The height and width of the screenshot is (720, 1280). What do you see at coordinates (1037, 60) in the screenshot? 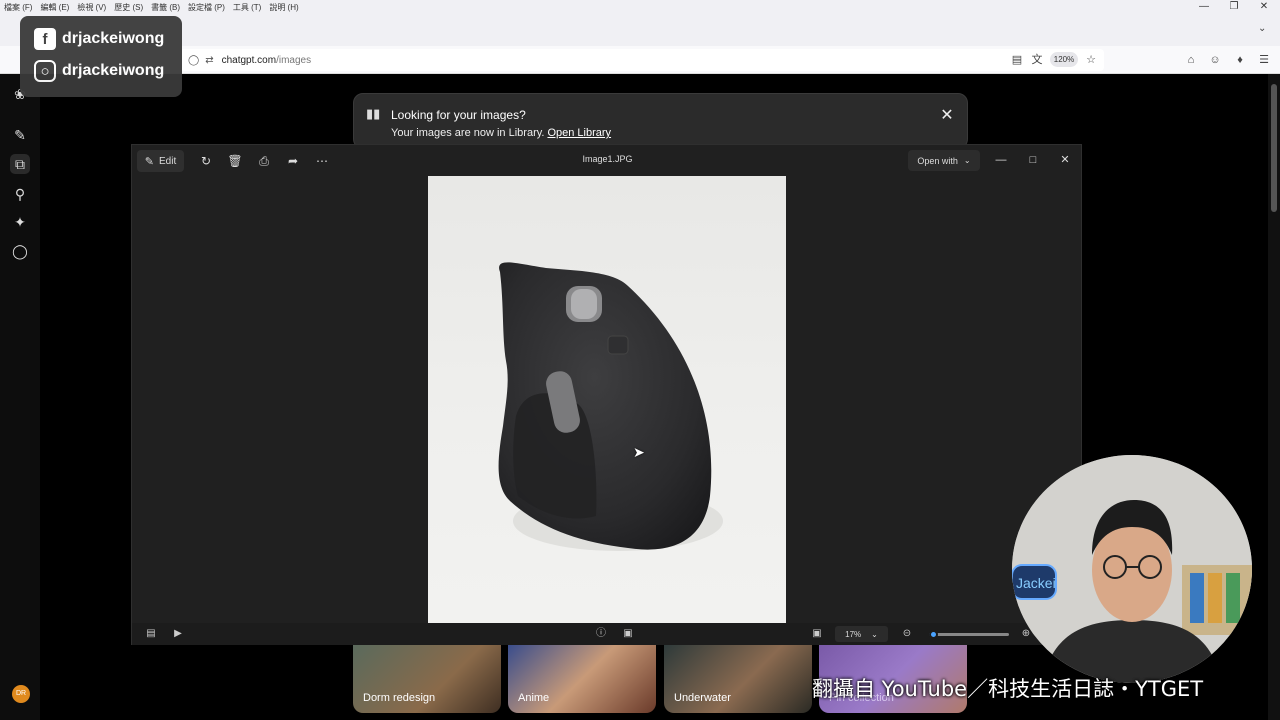
I see `translate-icon: 文` at bounding box center [1037, 60].